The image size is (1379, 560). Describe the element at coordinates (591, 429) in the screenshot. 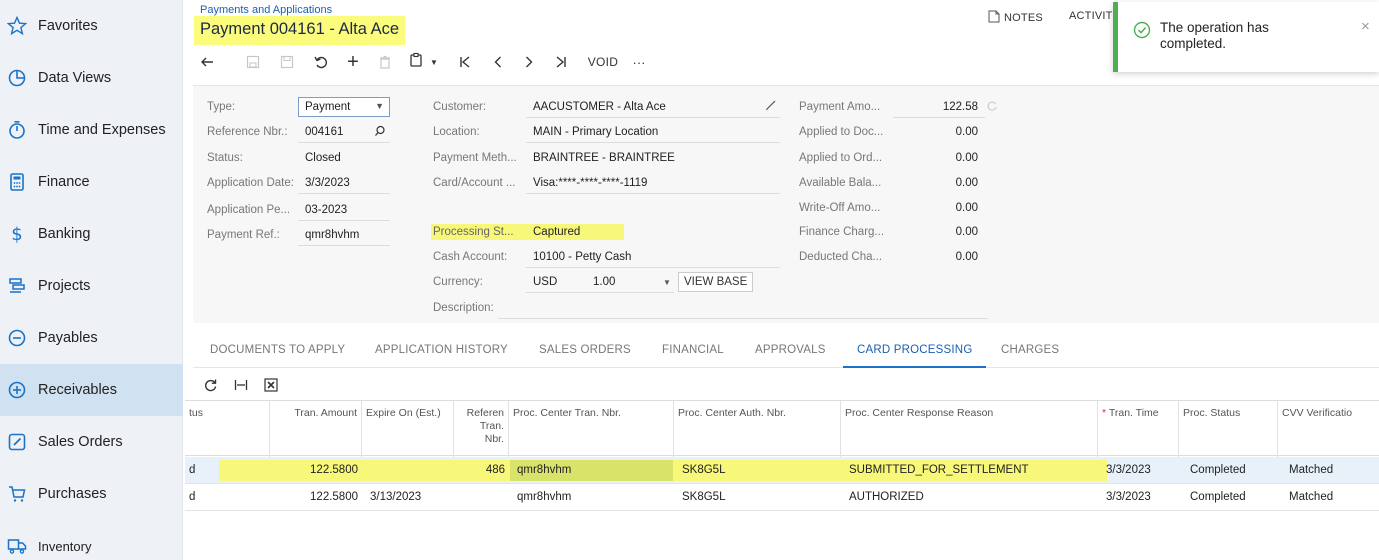

I see `column-header-proc-center-tran-nbr: Proc. Center Tran. Nbr.` at that location.